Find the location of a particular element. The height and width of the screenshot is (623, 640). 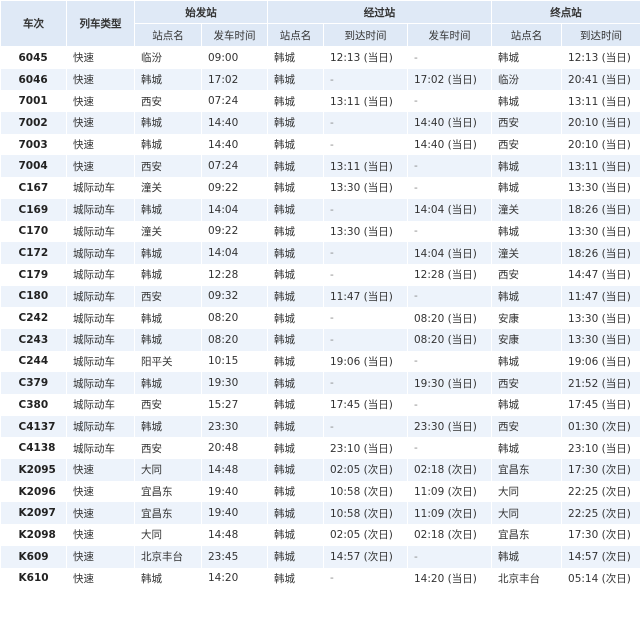

train-number: C167 is located at coordinates (33, 188).